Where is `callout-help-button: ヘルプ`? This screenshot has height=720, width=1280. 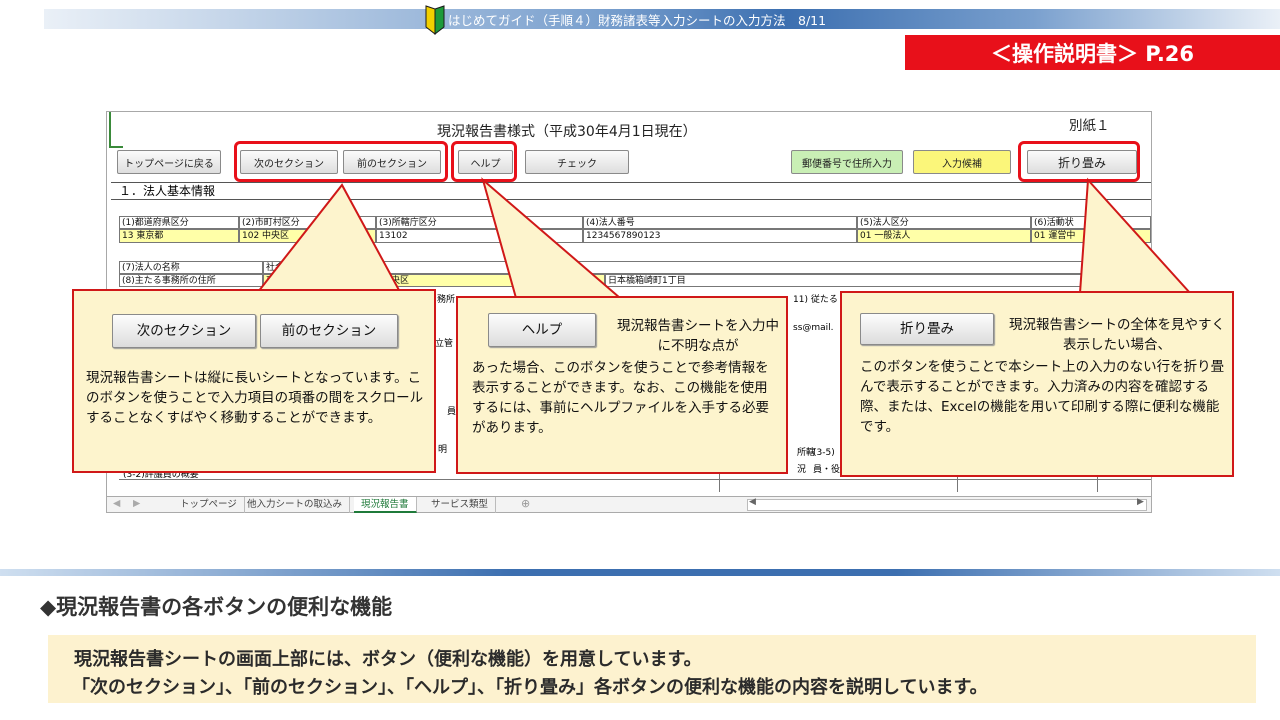 callout-help-button: ヘルプ is located at coordinates (542, 330).